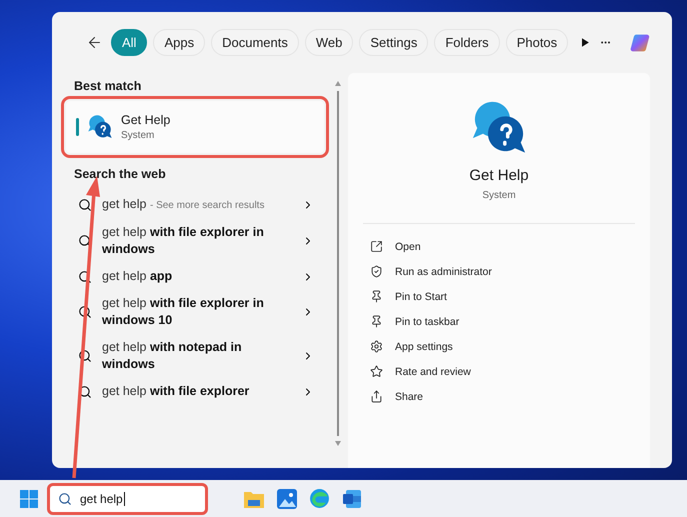  I want to click on back-icon, so click(94, 42).